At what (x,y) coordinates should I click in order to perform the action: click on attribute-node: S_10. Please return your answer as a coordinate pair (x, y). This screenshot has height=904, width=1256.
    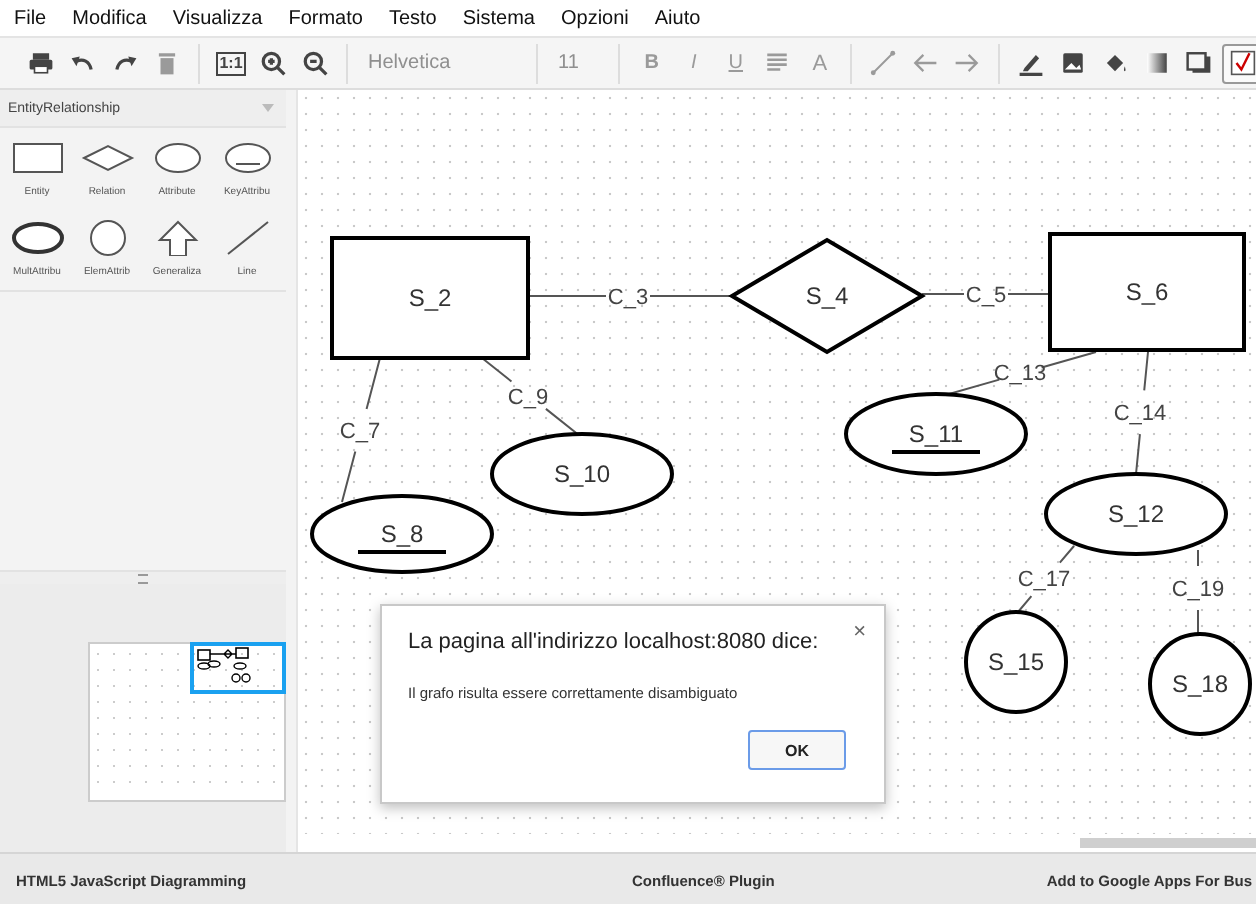
    Looking at the image, I should click on (582, 474).